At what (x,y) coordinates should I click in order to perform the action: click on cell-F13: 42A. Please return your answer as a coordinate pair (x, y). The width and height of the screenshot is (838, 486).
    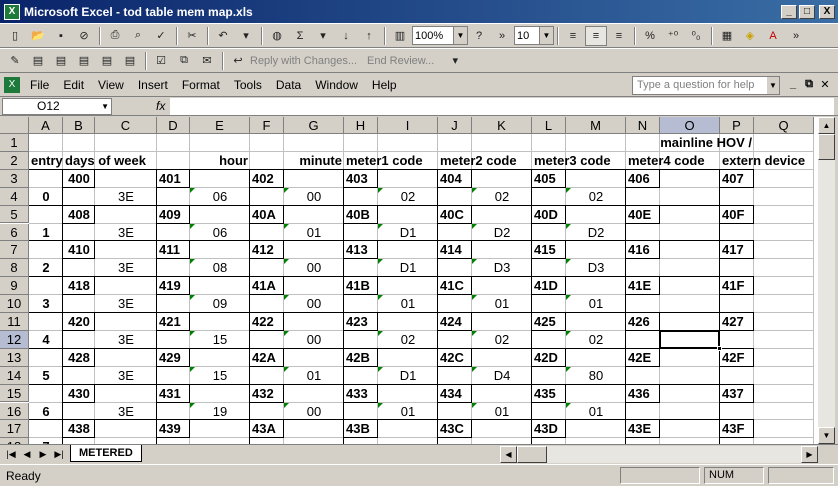
    Looking at the image, I should click on (264, 357).